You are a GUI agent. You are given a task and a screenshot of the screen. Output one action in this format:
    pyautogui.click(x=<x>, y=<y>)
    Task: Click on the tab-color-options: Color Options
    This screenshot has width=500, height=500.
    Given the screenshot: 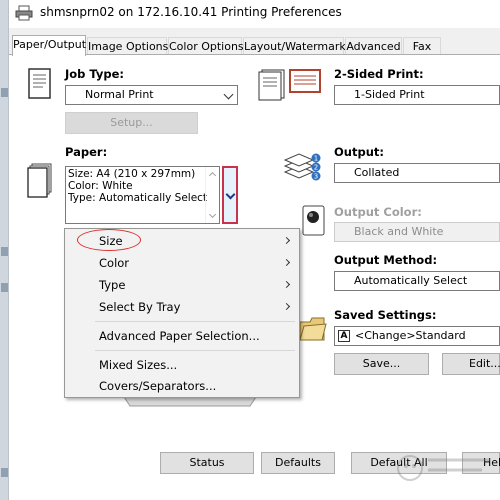 What is the action you would take?
    pyautogui.click(x=206, y=46)
    